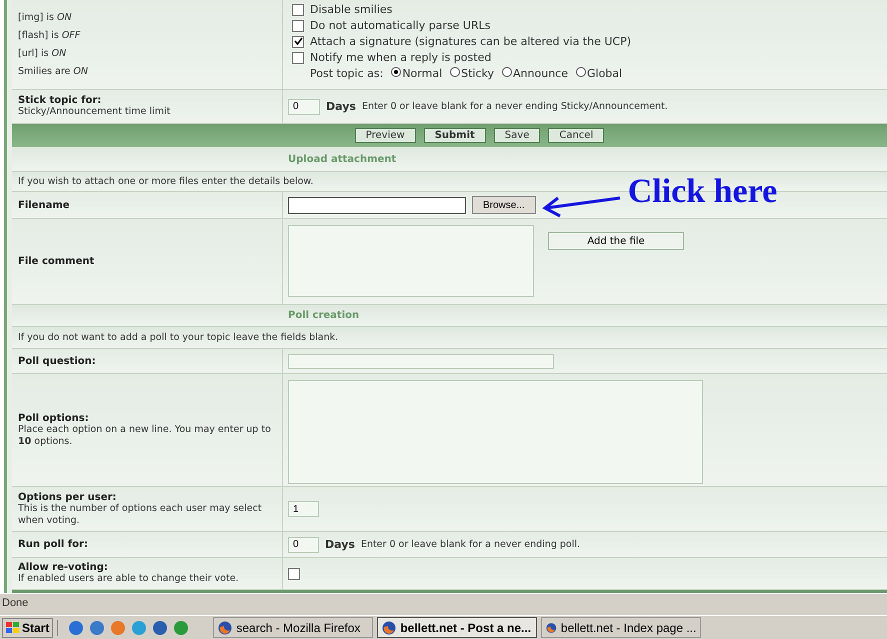 The image size is (887, 639). I want to click on field-explain: If enabled users are able to change their vote., so click(129, 579).